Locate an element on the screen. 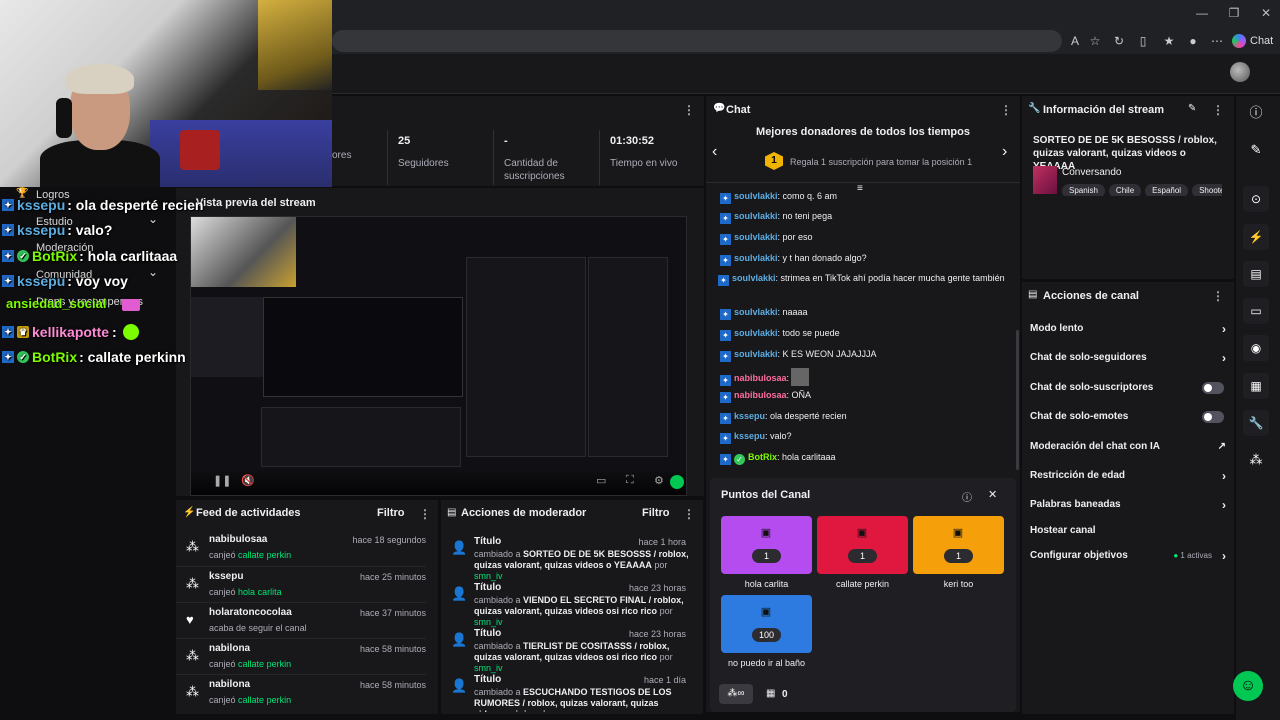 This screenshot has width=1280, height=720. tag: Shooter is located at coordinates (1207, 190).